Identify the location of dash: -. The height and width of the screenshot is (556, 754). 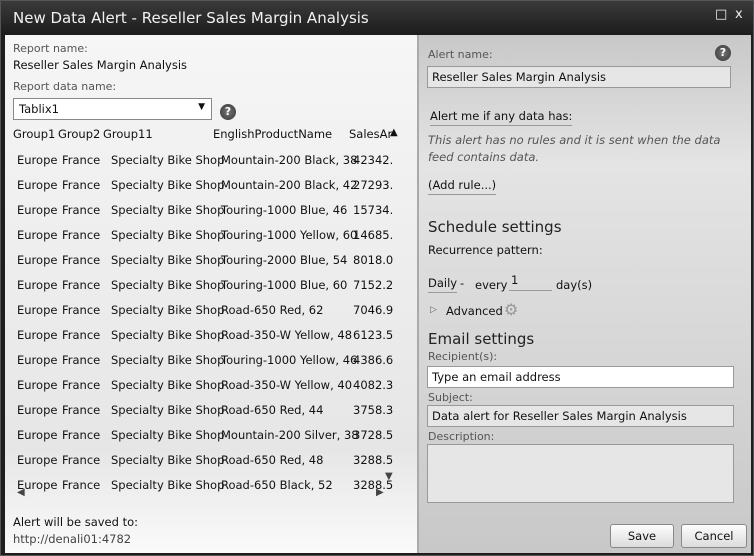
(462, 283).